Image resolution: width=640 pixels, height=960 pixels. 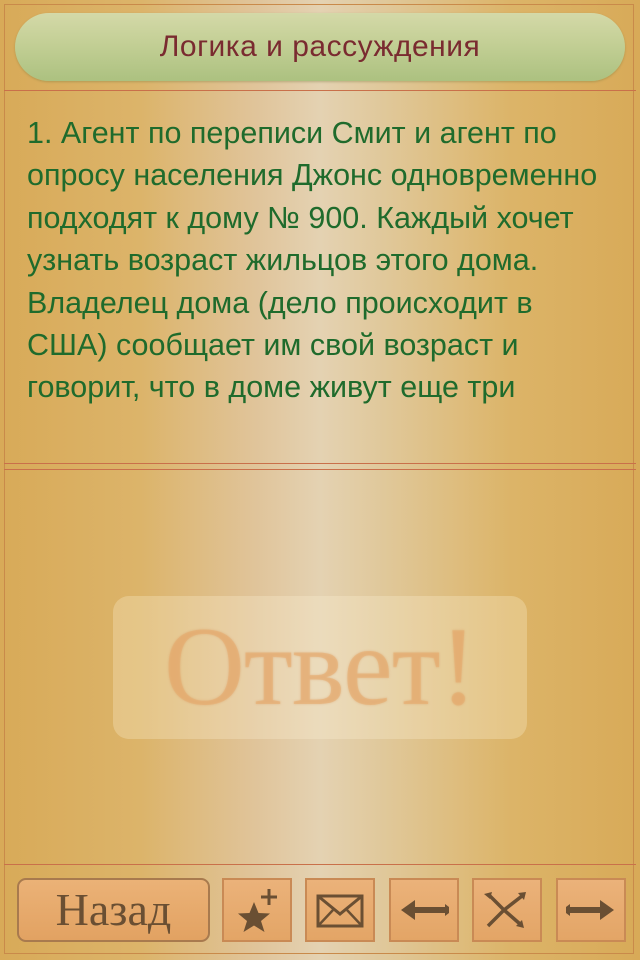 I want to click on shuffle-icon, so click(x=505, y=910).